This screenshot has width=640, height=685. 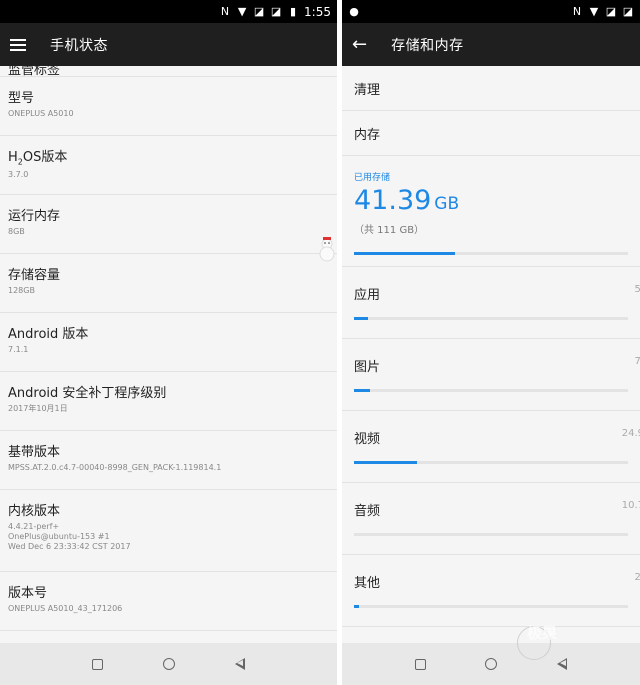 I want to click on list-item-h2os-version: H2OS版本 3.7.0, so click(x=168, y=165).